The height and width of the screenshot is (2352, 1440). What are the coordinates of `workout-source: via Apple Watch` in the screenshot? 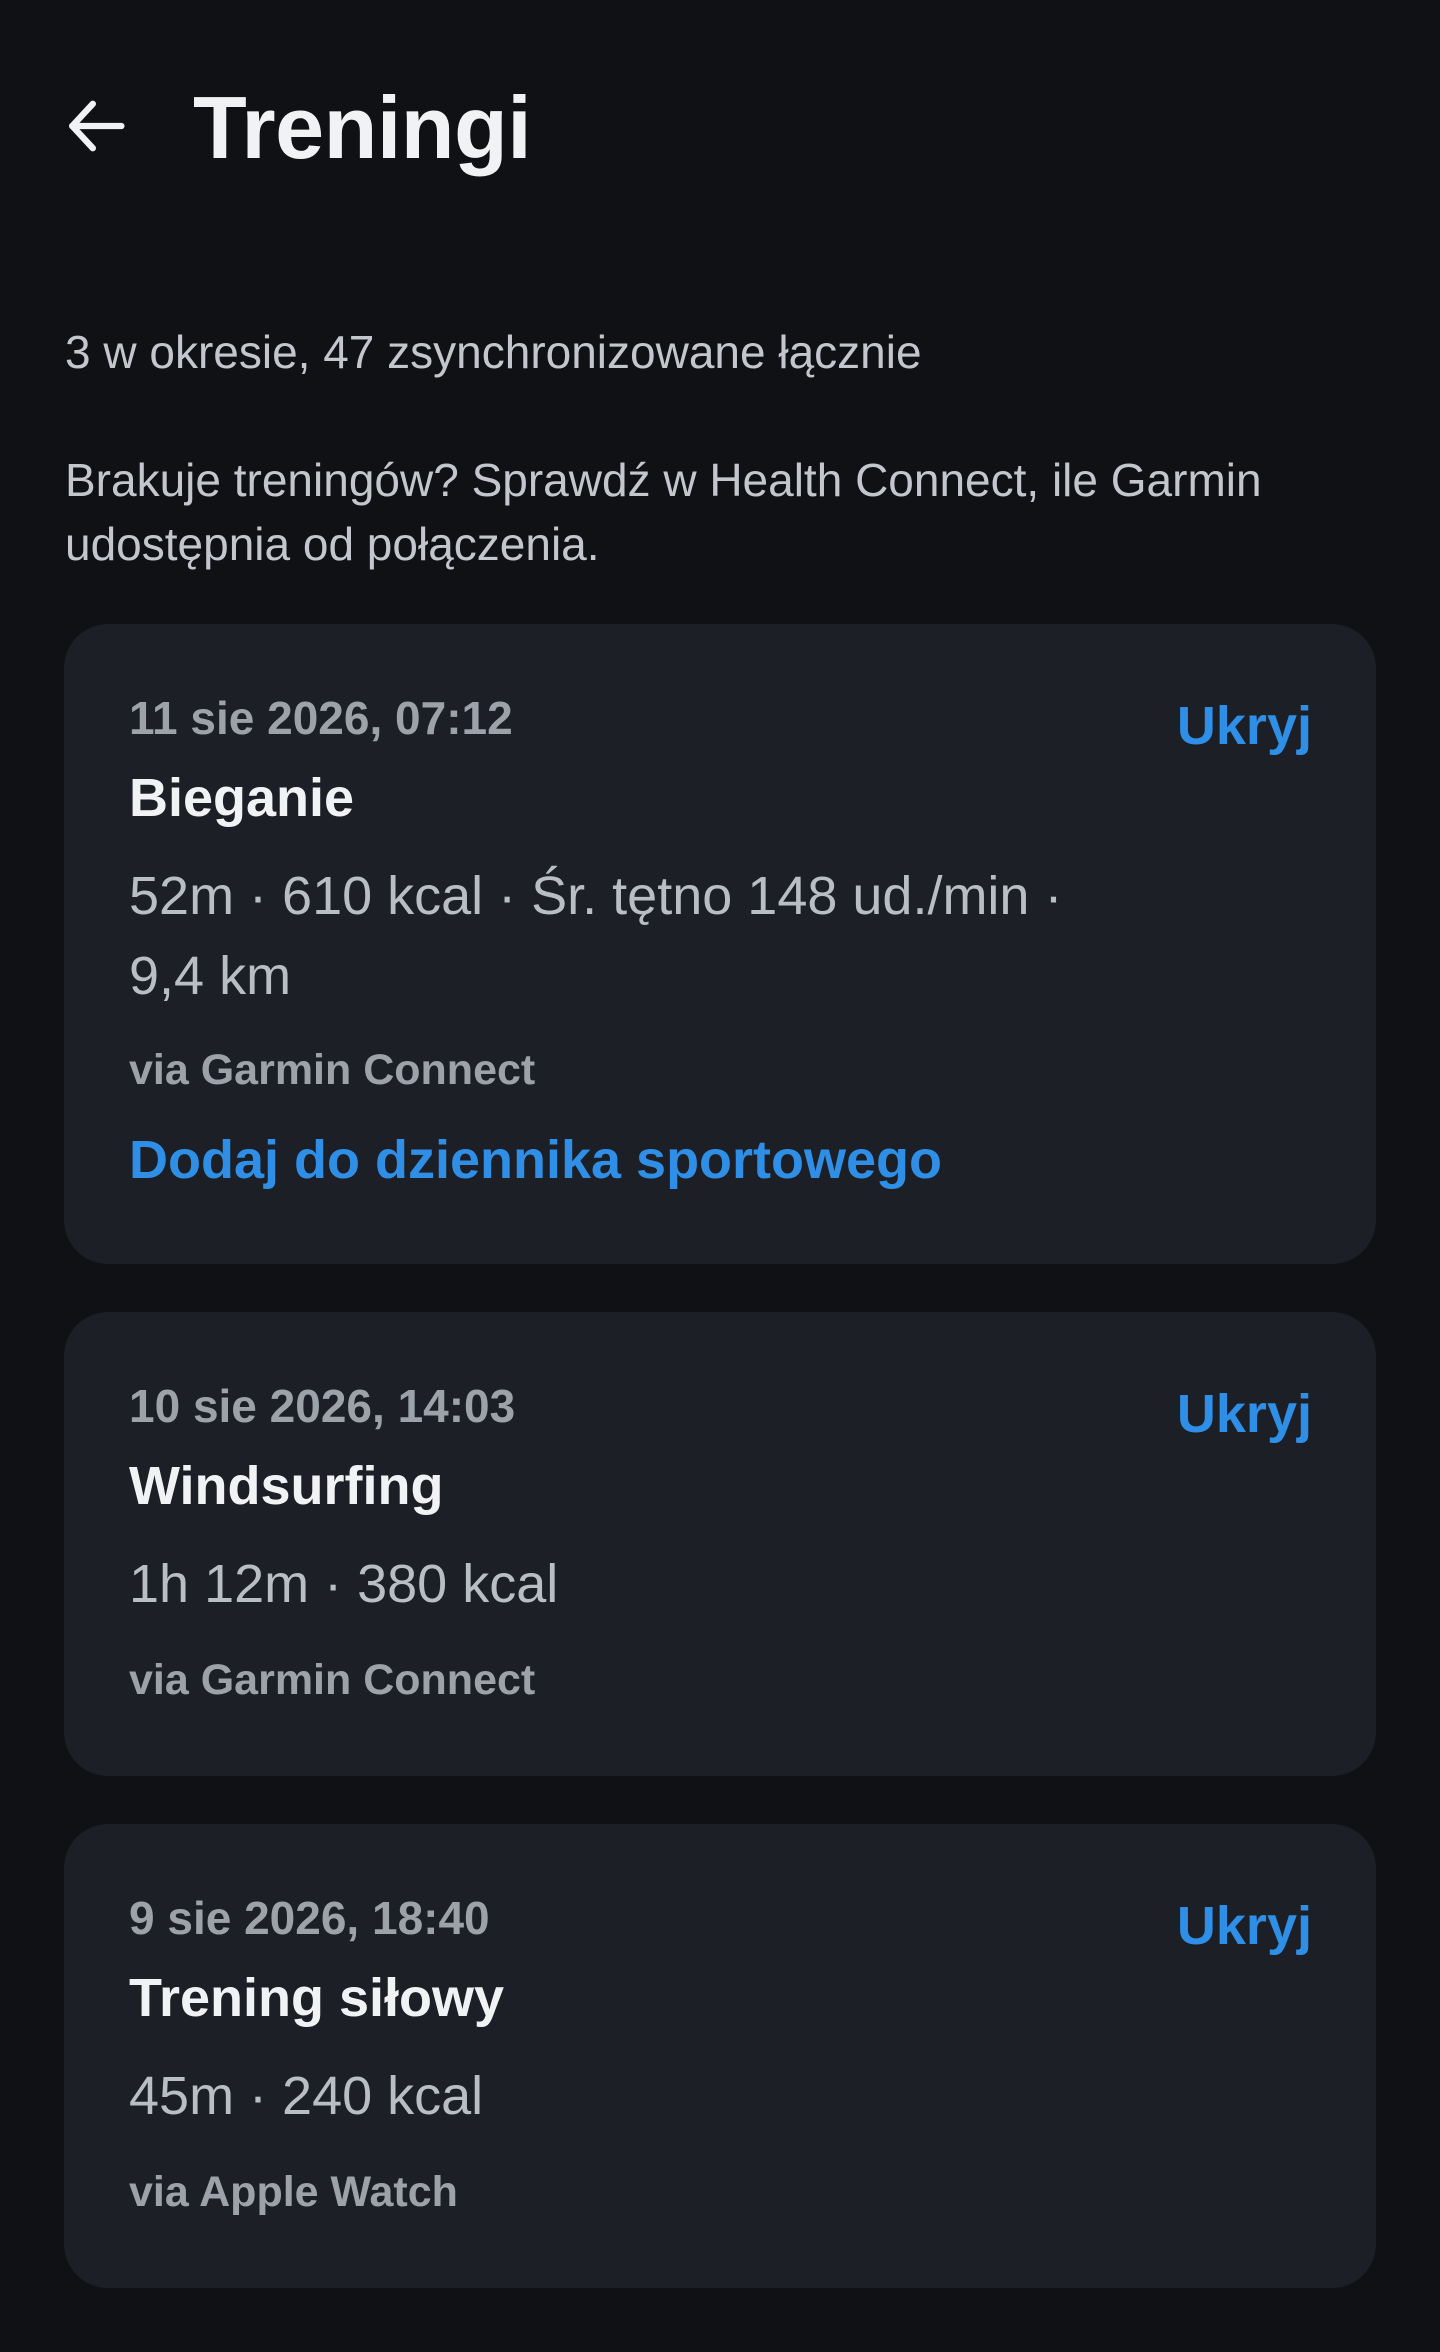 It's located at (293, 2192).